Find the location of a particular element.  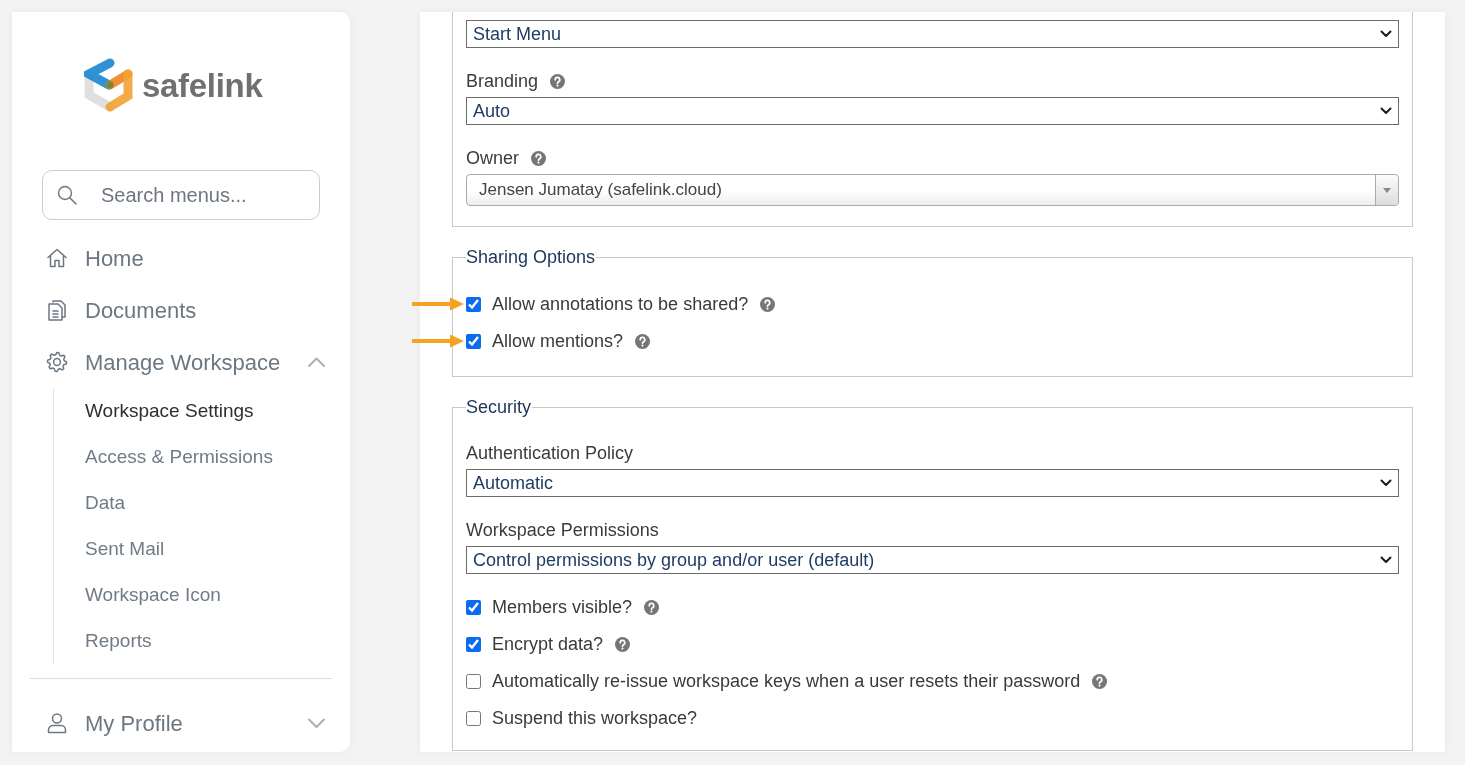

person-icon is located at coordinates (57, 723).